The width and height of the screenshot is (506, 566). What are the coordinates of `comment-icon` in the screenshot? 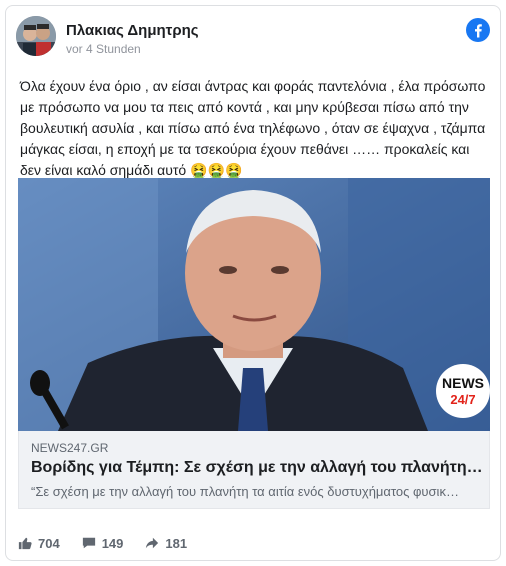 It's located at (88, 543).